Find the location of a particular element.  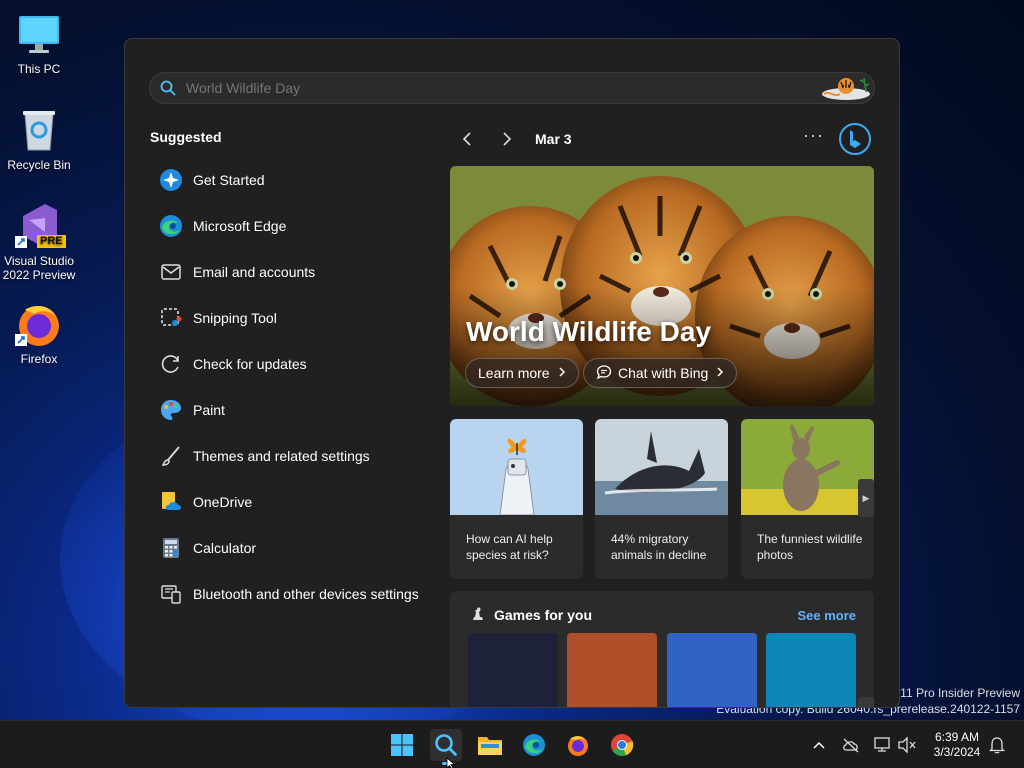

bing-chat-icon is located at coordinates (855, 139).